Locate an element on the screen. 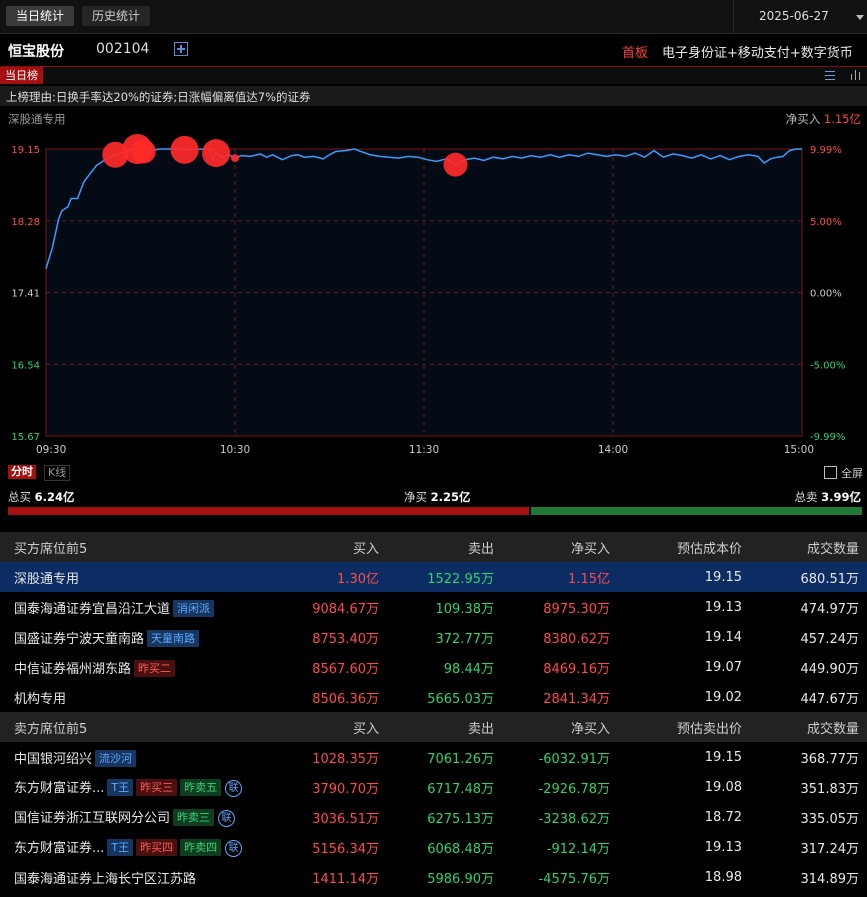 The image size is (867, 897). seat-tag: 昨卖四 is located at coordinates (201, 847).